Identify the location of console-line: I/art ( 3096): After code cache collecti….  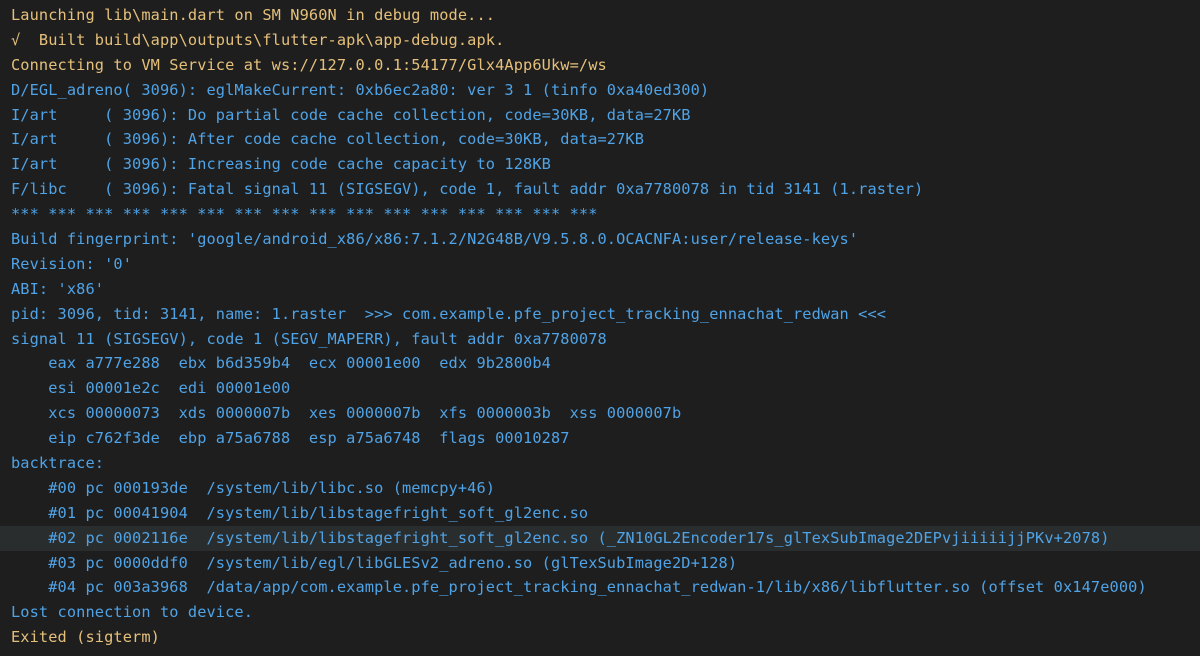
(328, 139).